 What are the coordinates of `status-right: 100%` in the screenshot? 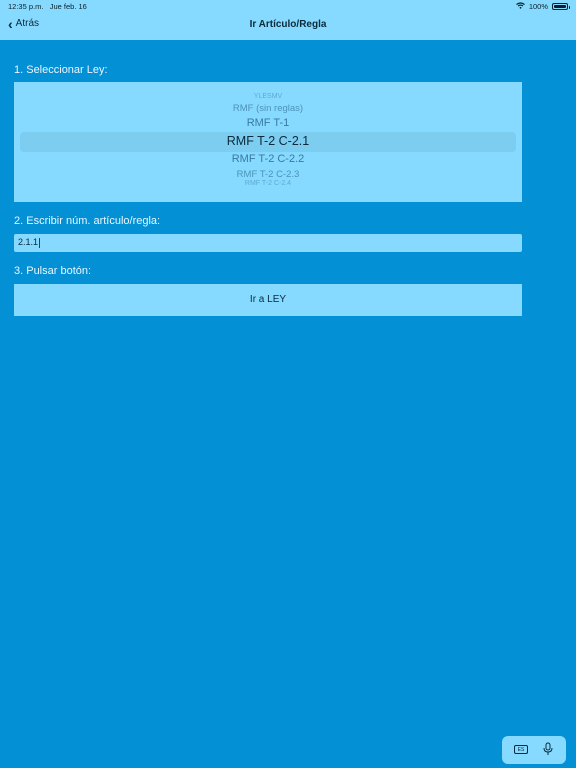 It's located at (542, 6).